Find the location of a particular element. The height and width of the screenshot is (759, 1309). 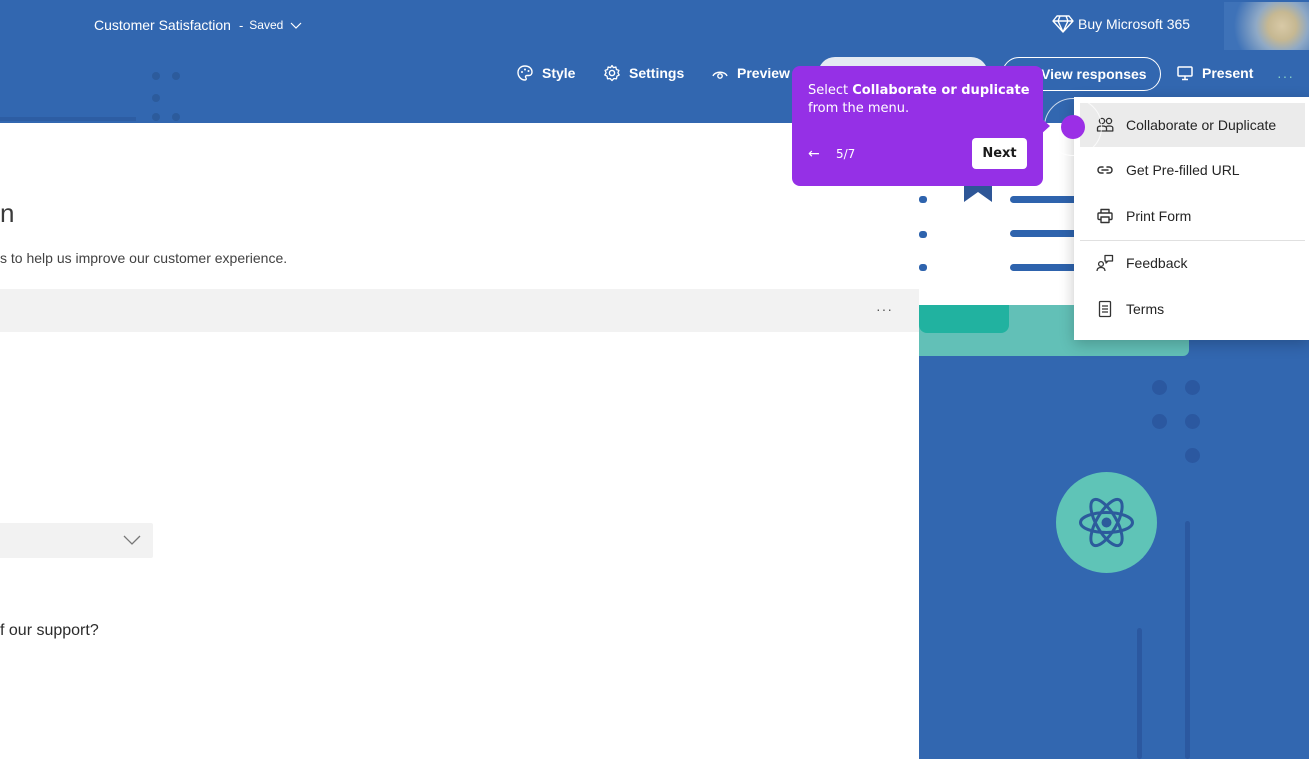

printer-icon is located at coordinates (1105, 216).